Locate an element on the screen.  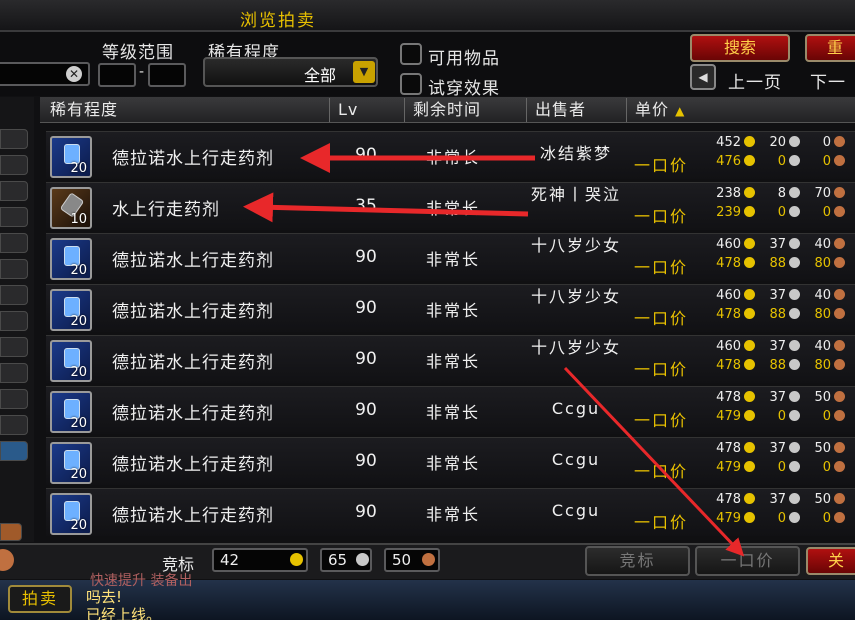
buyout-price: 239 0 0 is located at coordinates (774, 212).